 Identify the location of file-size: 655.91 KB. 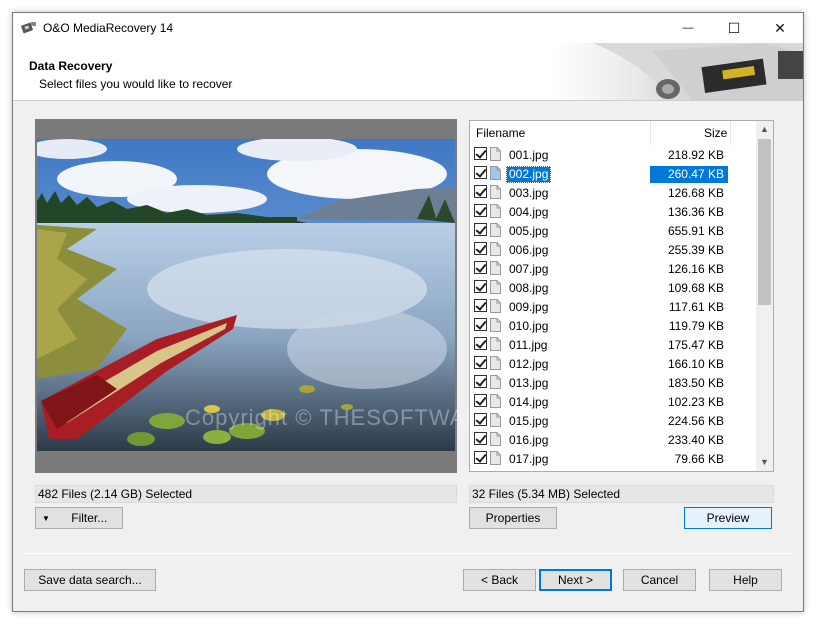
(695, 231).